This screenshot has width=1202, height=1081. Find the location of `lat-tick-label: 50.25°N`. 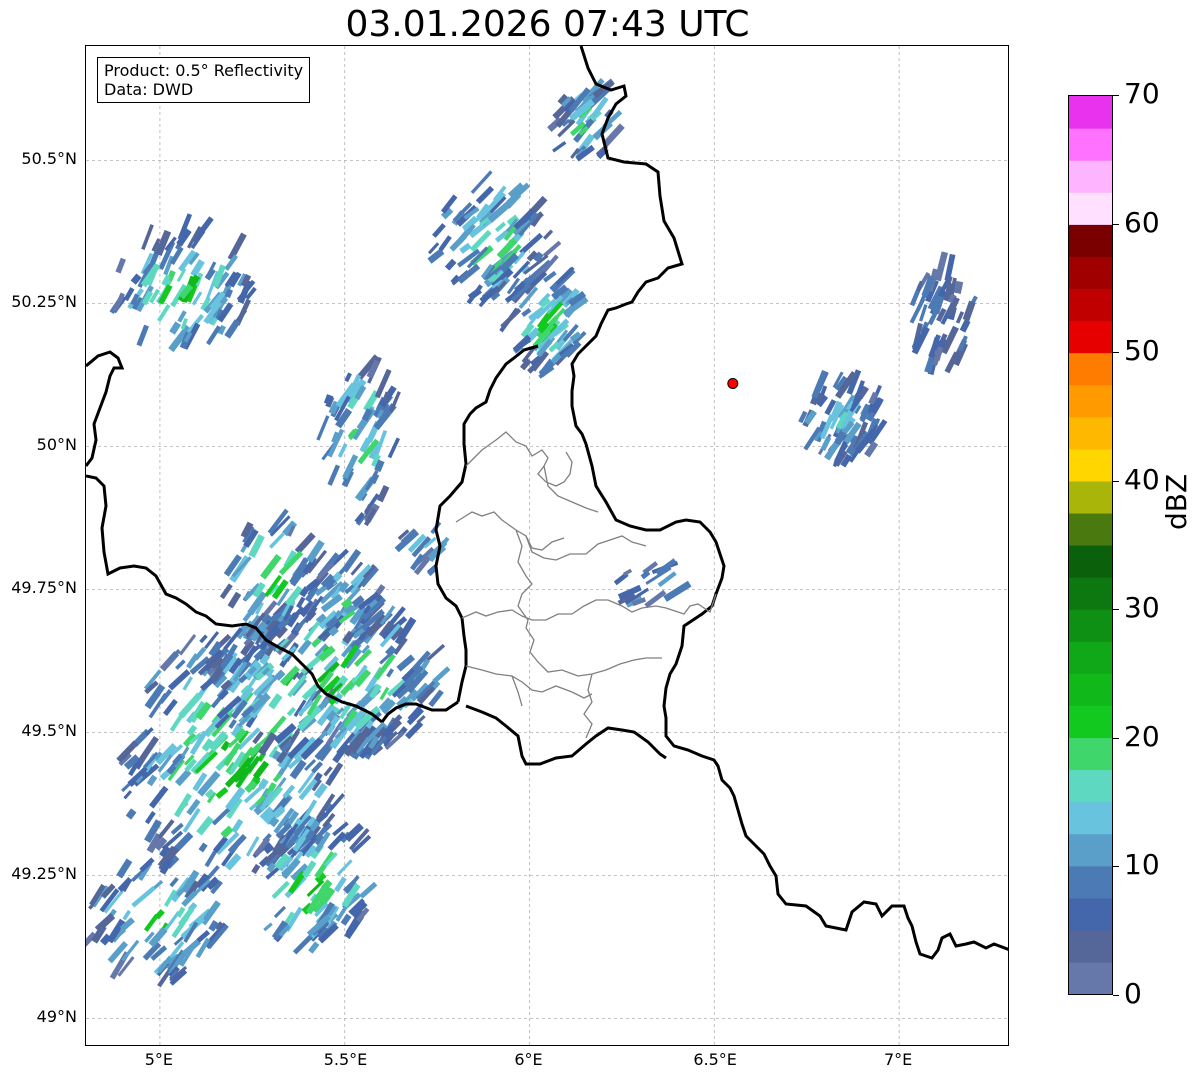

lat-tick-label: 50.25°N is located at coordinates (44, 302).